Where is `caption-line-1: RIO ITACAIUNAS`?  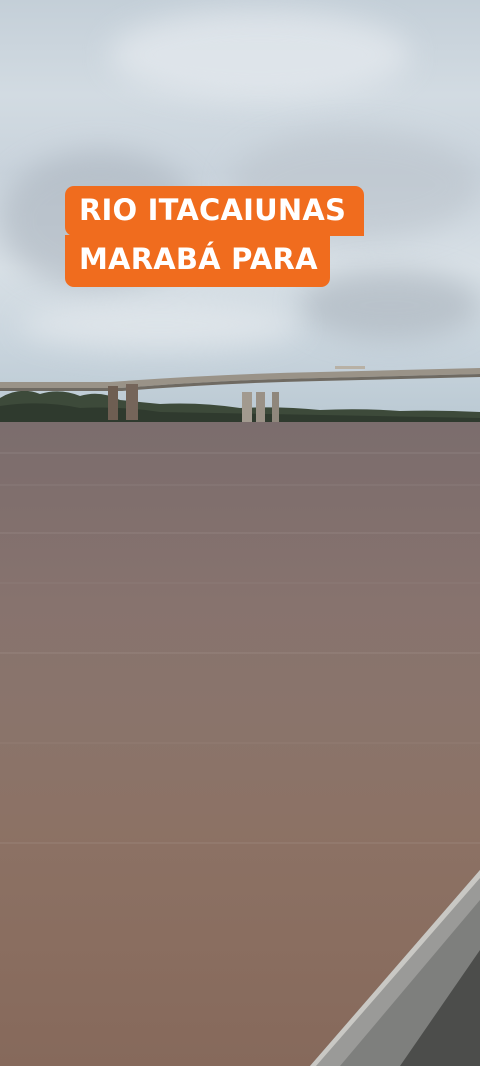 caption-line-1: RIO ITACAIUNAS is located at coordinates (215, 211).